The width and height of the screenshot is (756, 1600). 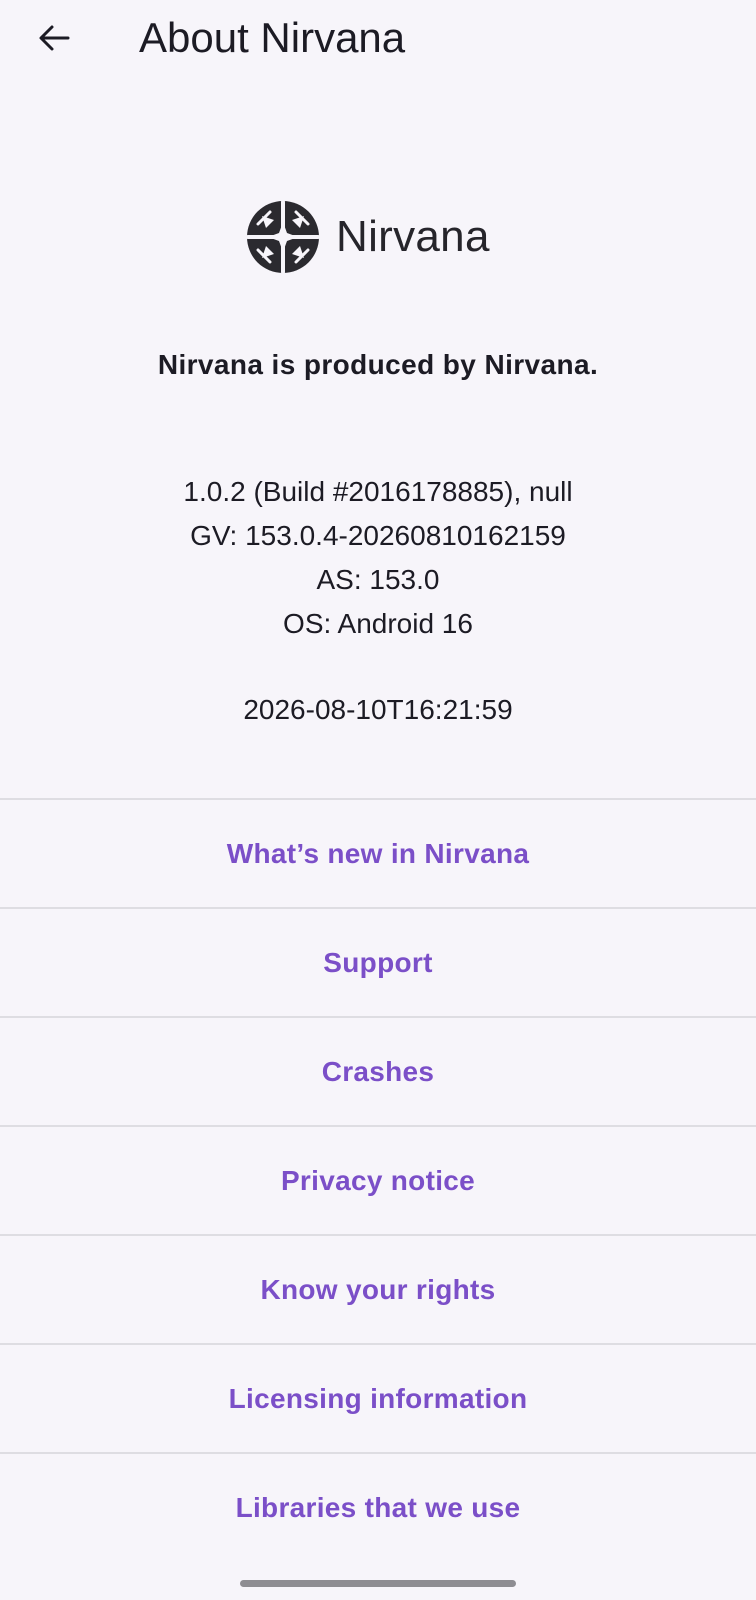 I want to click on link-label: Crashes, so click(x=378, y=1071).